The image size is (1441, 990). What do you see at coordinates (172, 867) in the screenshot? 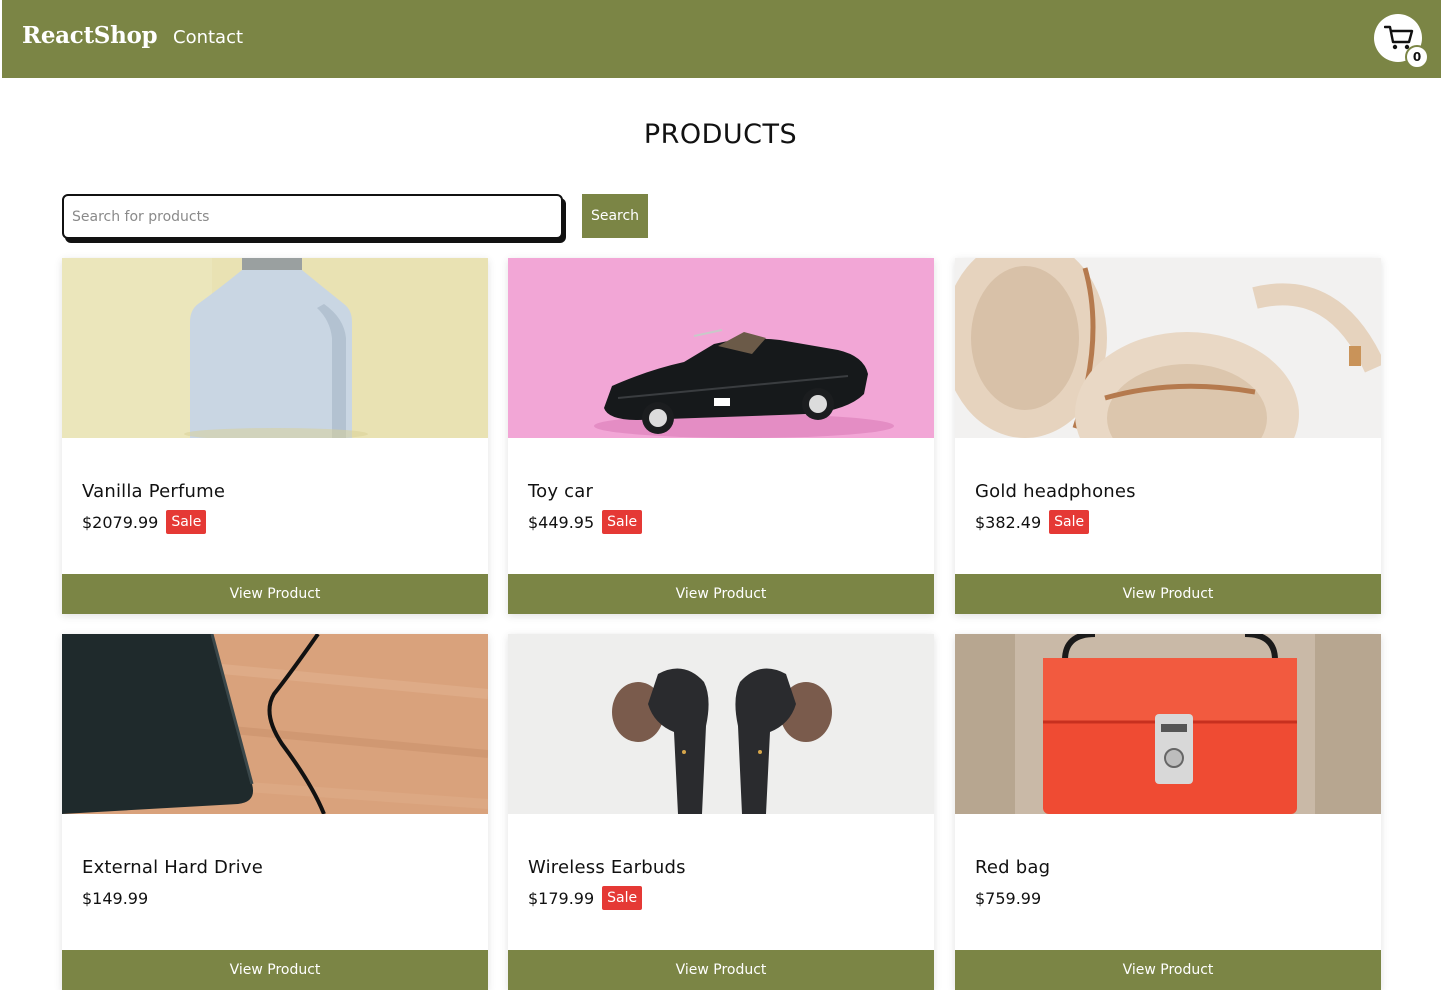
I see `product-name: External Hard Drive` at bounding box center [172, 867].